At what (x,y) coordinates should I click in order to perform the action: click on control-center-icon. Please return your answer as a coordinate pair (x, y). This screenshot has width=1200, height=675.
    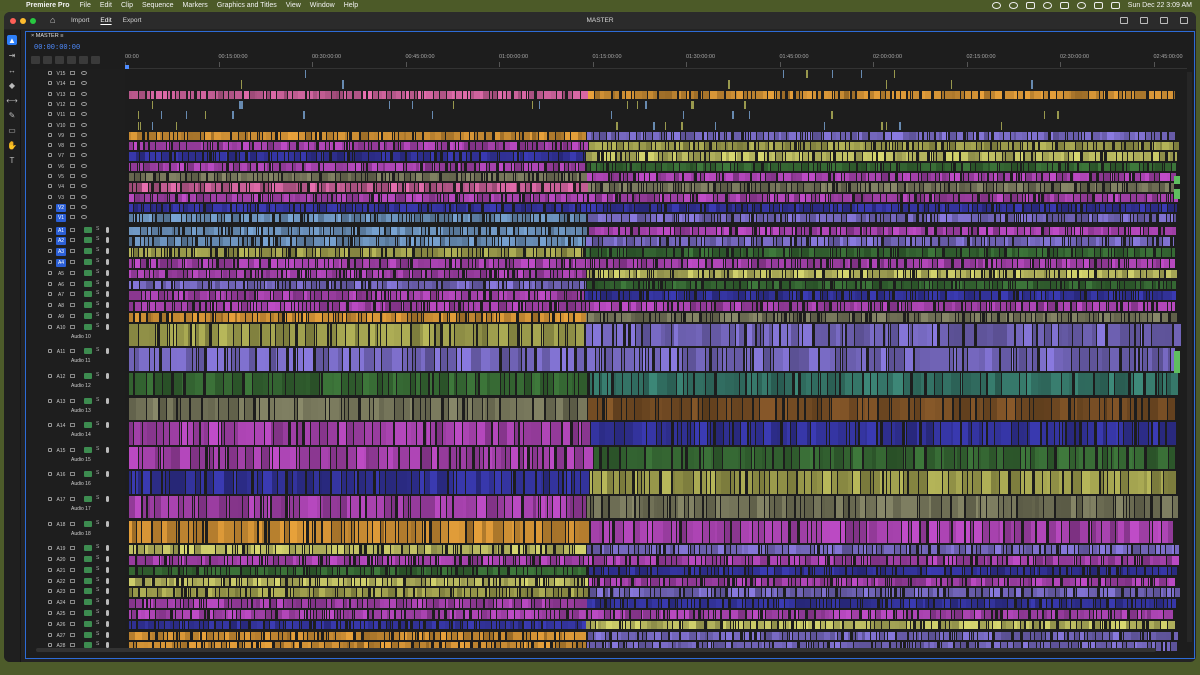
    Looking at the image, I should click on (1115, 5).